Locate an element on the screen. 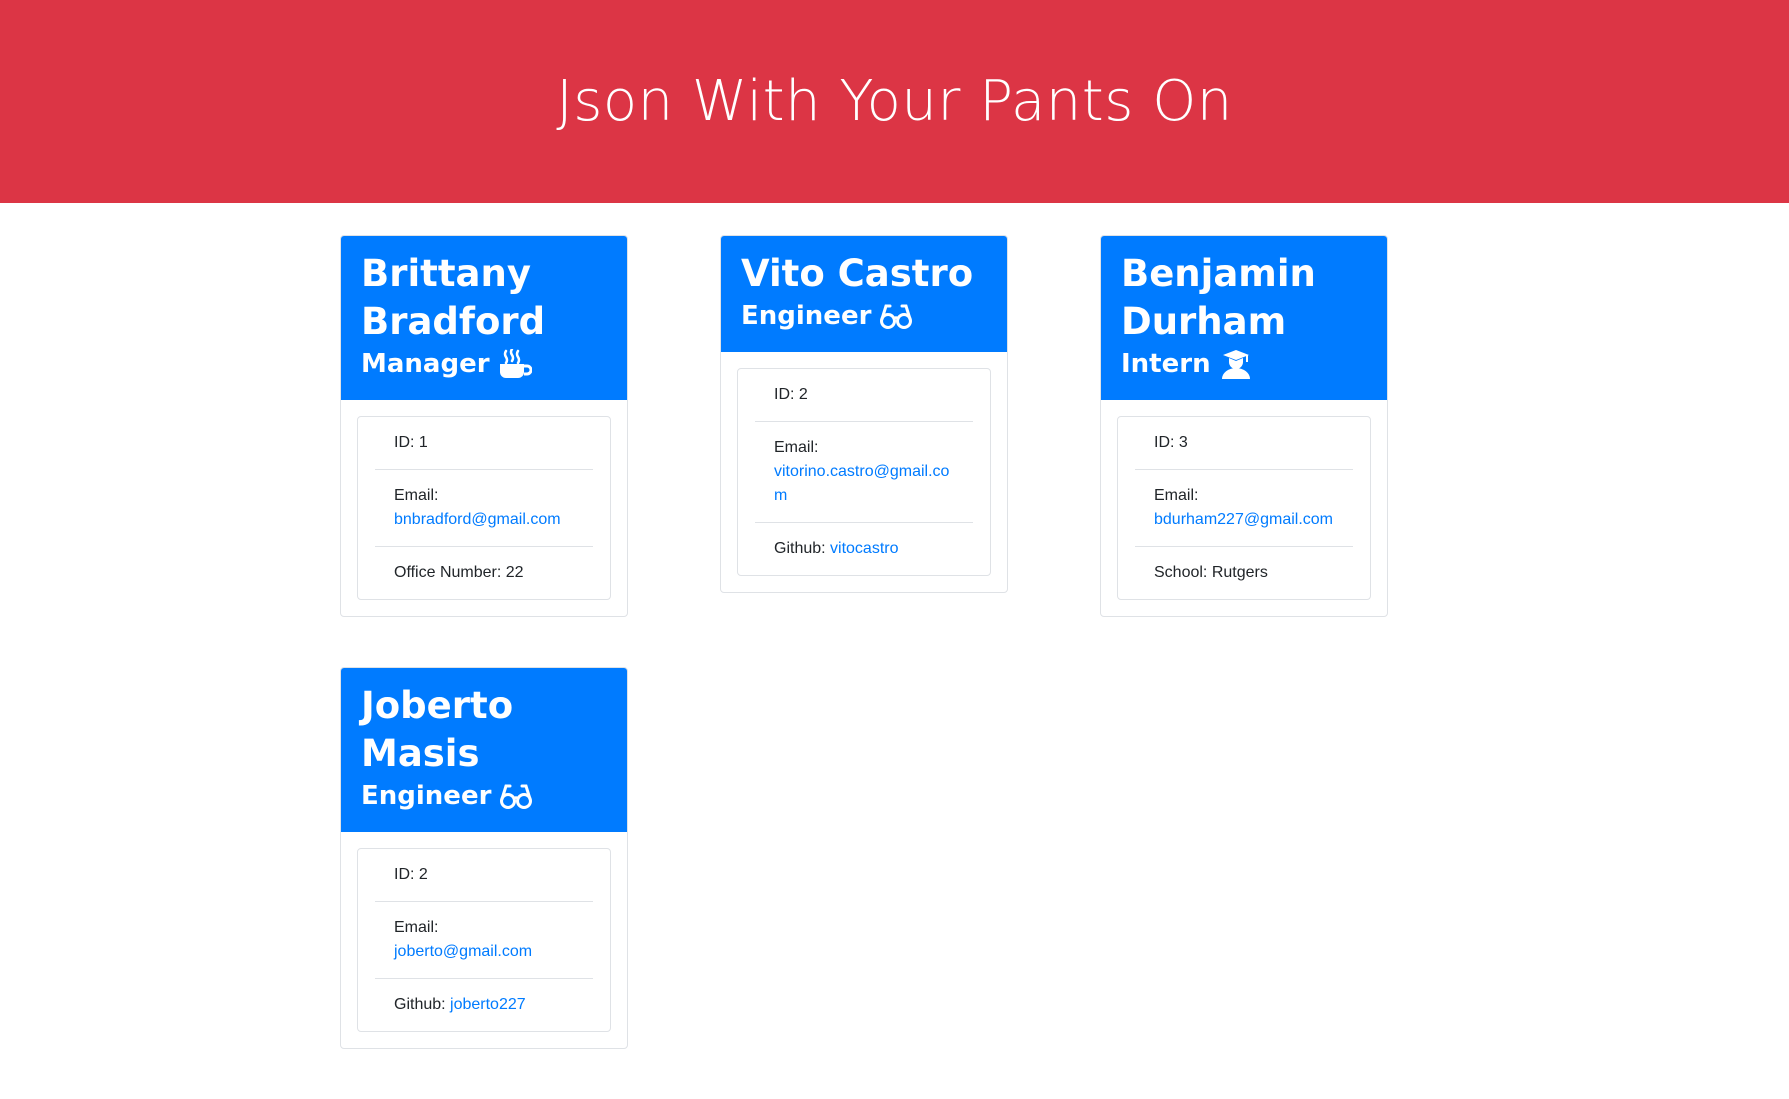 The image size is (1789, 1099). id-item: ID: 3 is located at coordinates (1244, 443).